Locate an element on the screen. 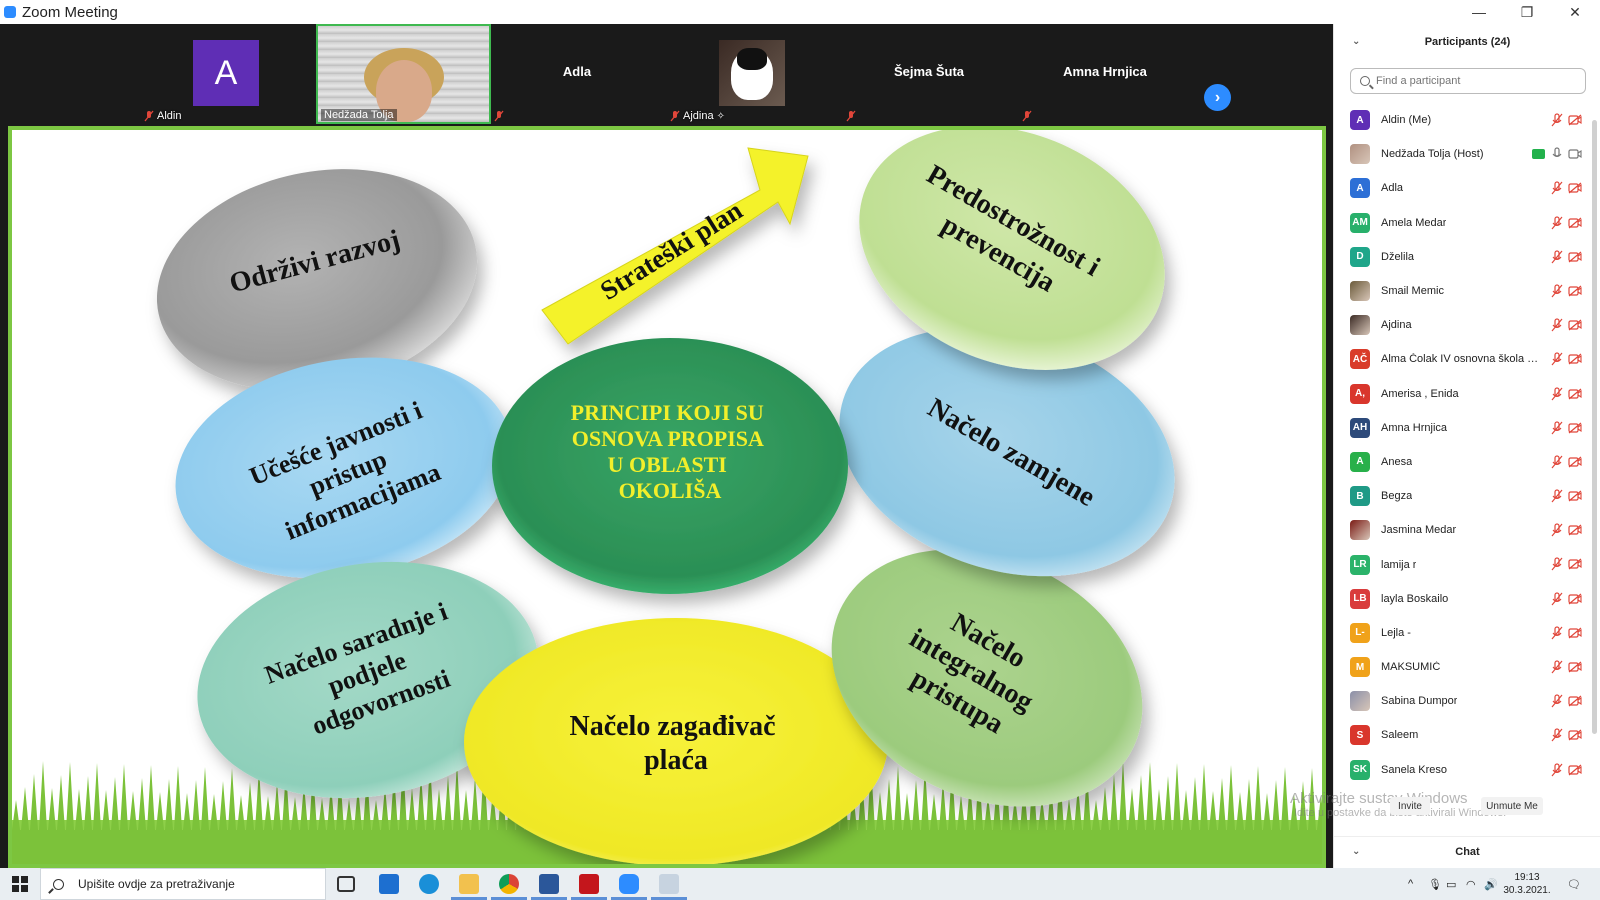 This screenshot has width=1600, height=900. participant-row: AM Amela Medar is located at coordinates (1467, 223).